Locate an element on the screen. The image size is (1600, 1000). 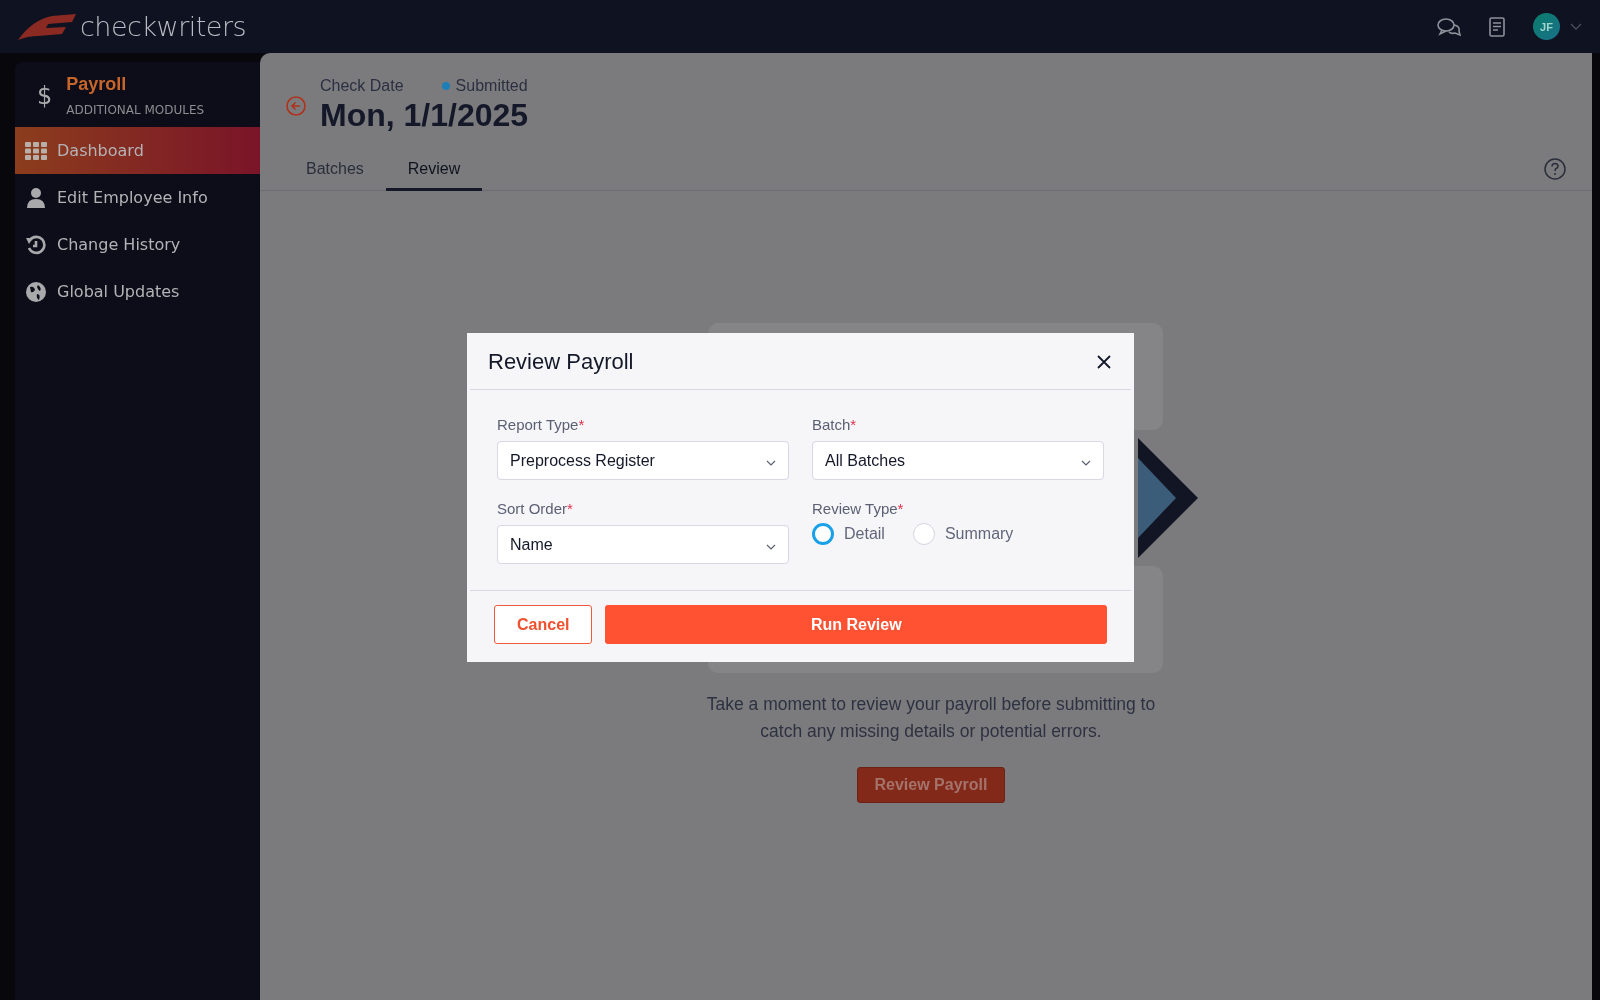
module-subtitle: ADDITIONAL MODULES is located at coordinates (135, 110).